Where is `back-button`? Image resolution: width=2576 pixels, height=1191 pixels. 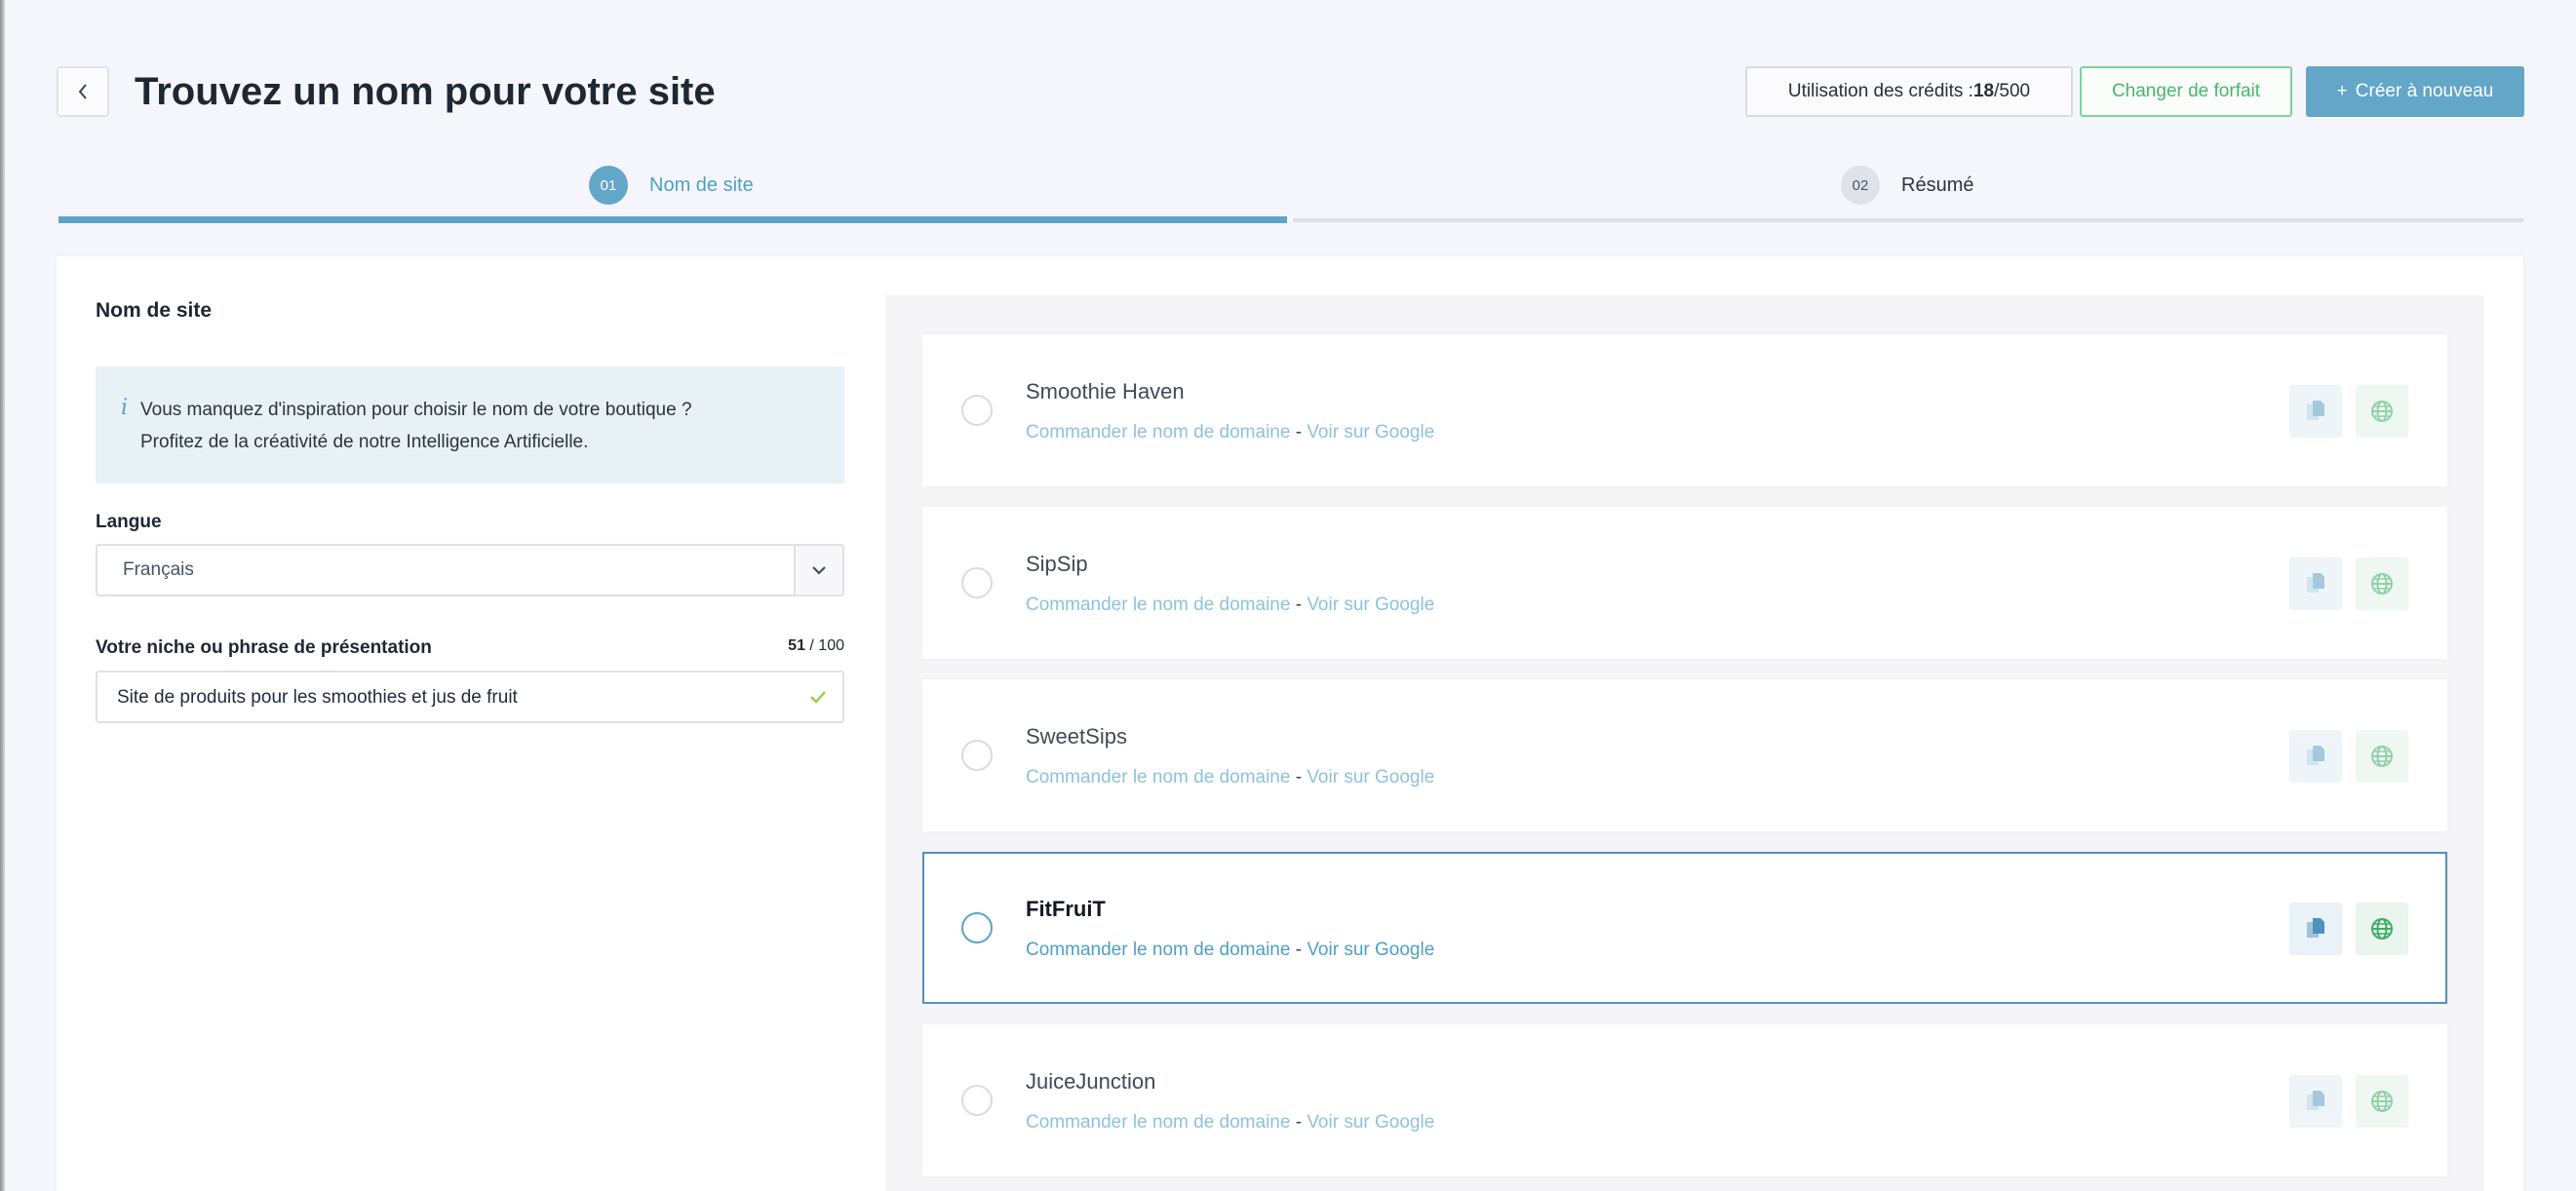 back-button is located at coordinates (83, 91).